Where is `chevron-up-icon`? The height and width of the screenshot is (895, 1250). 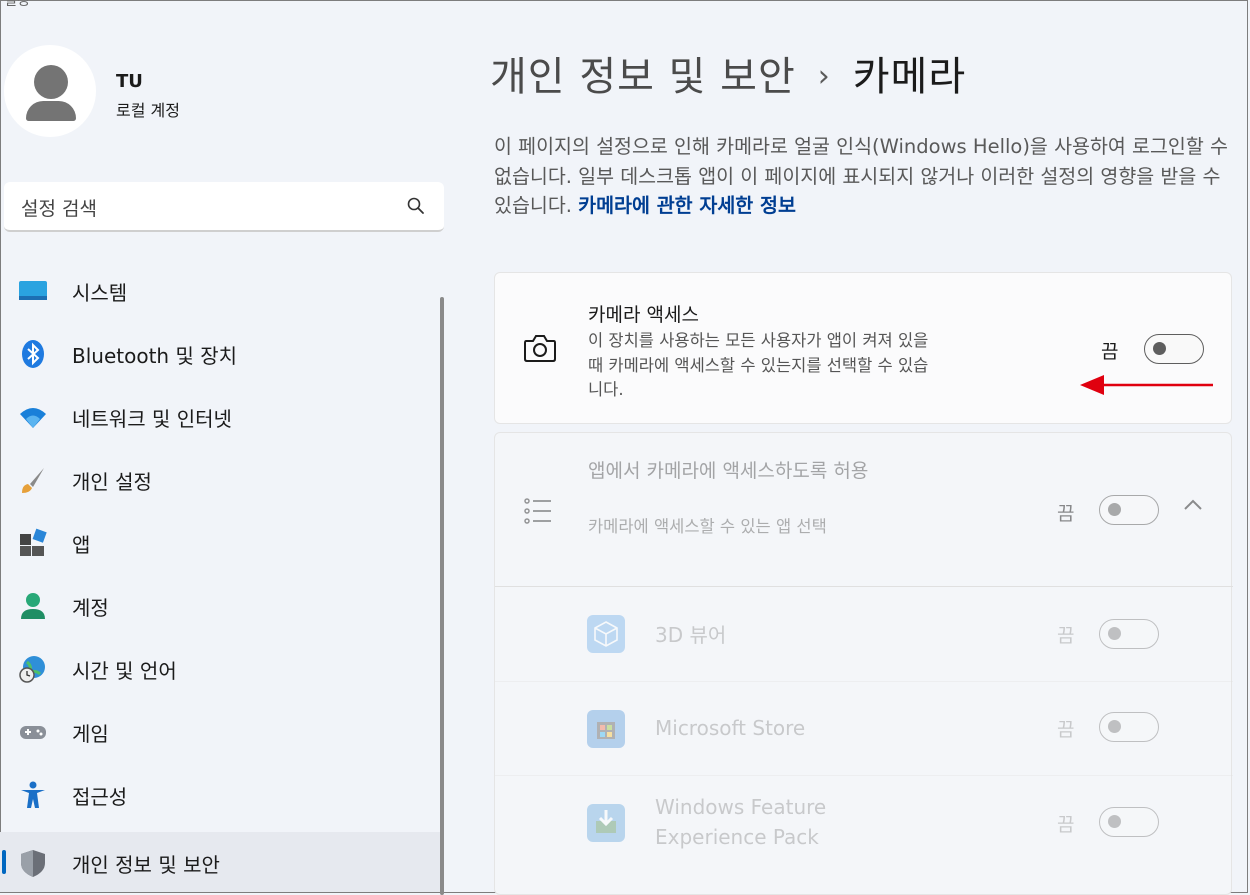 chevron-up-icon is located at coordinates (1193, 504).